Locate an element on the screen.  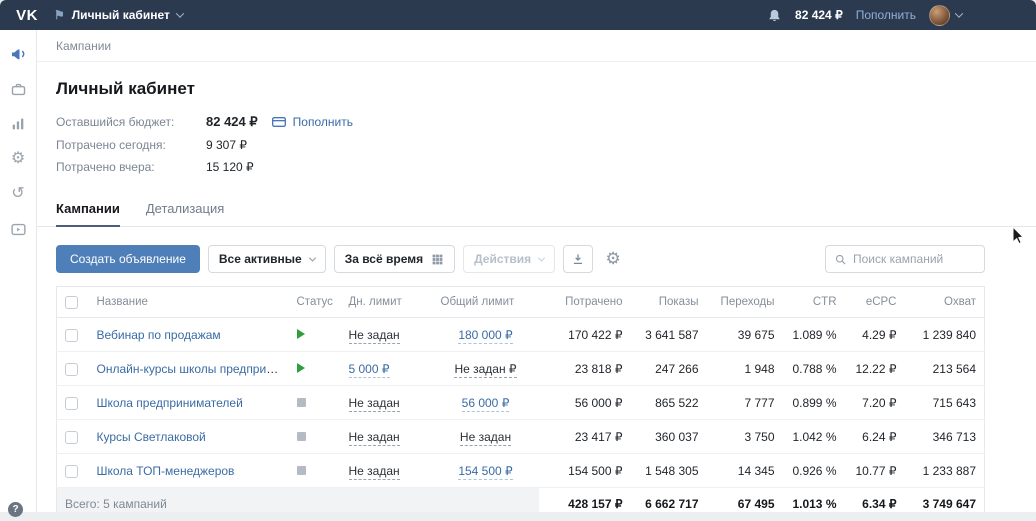
col-total-limit: Общий лимит is located at coordinates (485, 302).